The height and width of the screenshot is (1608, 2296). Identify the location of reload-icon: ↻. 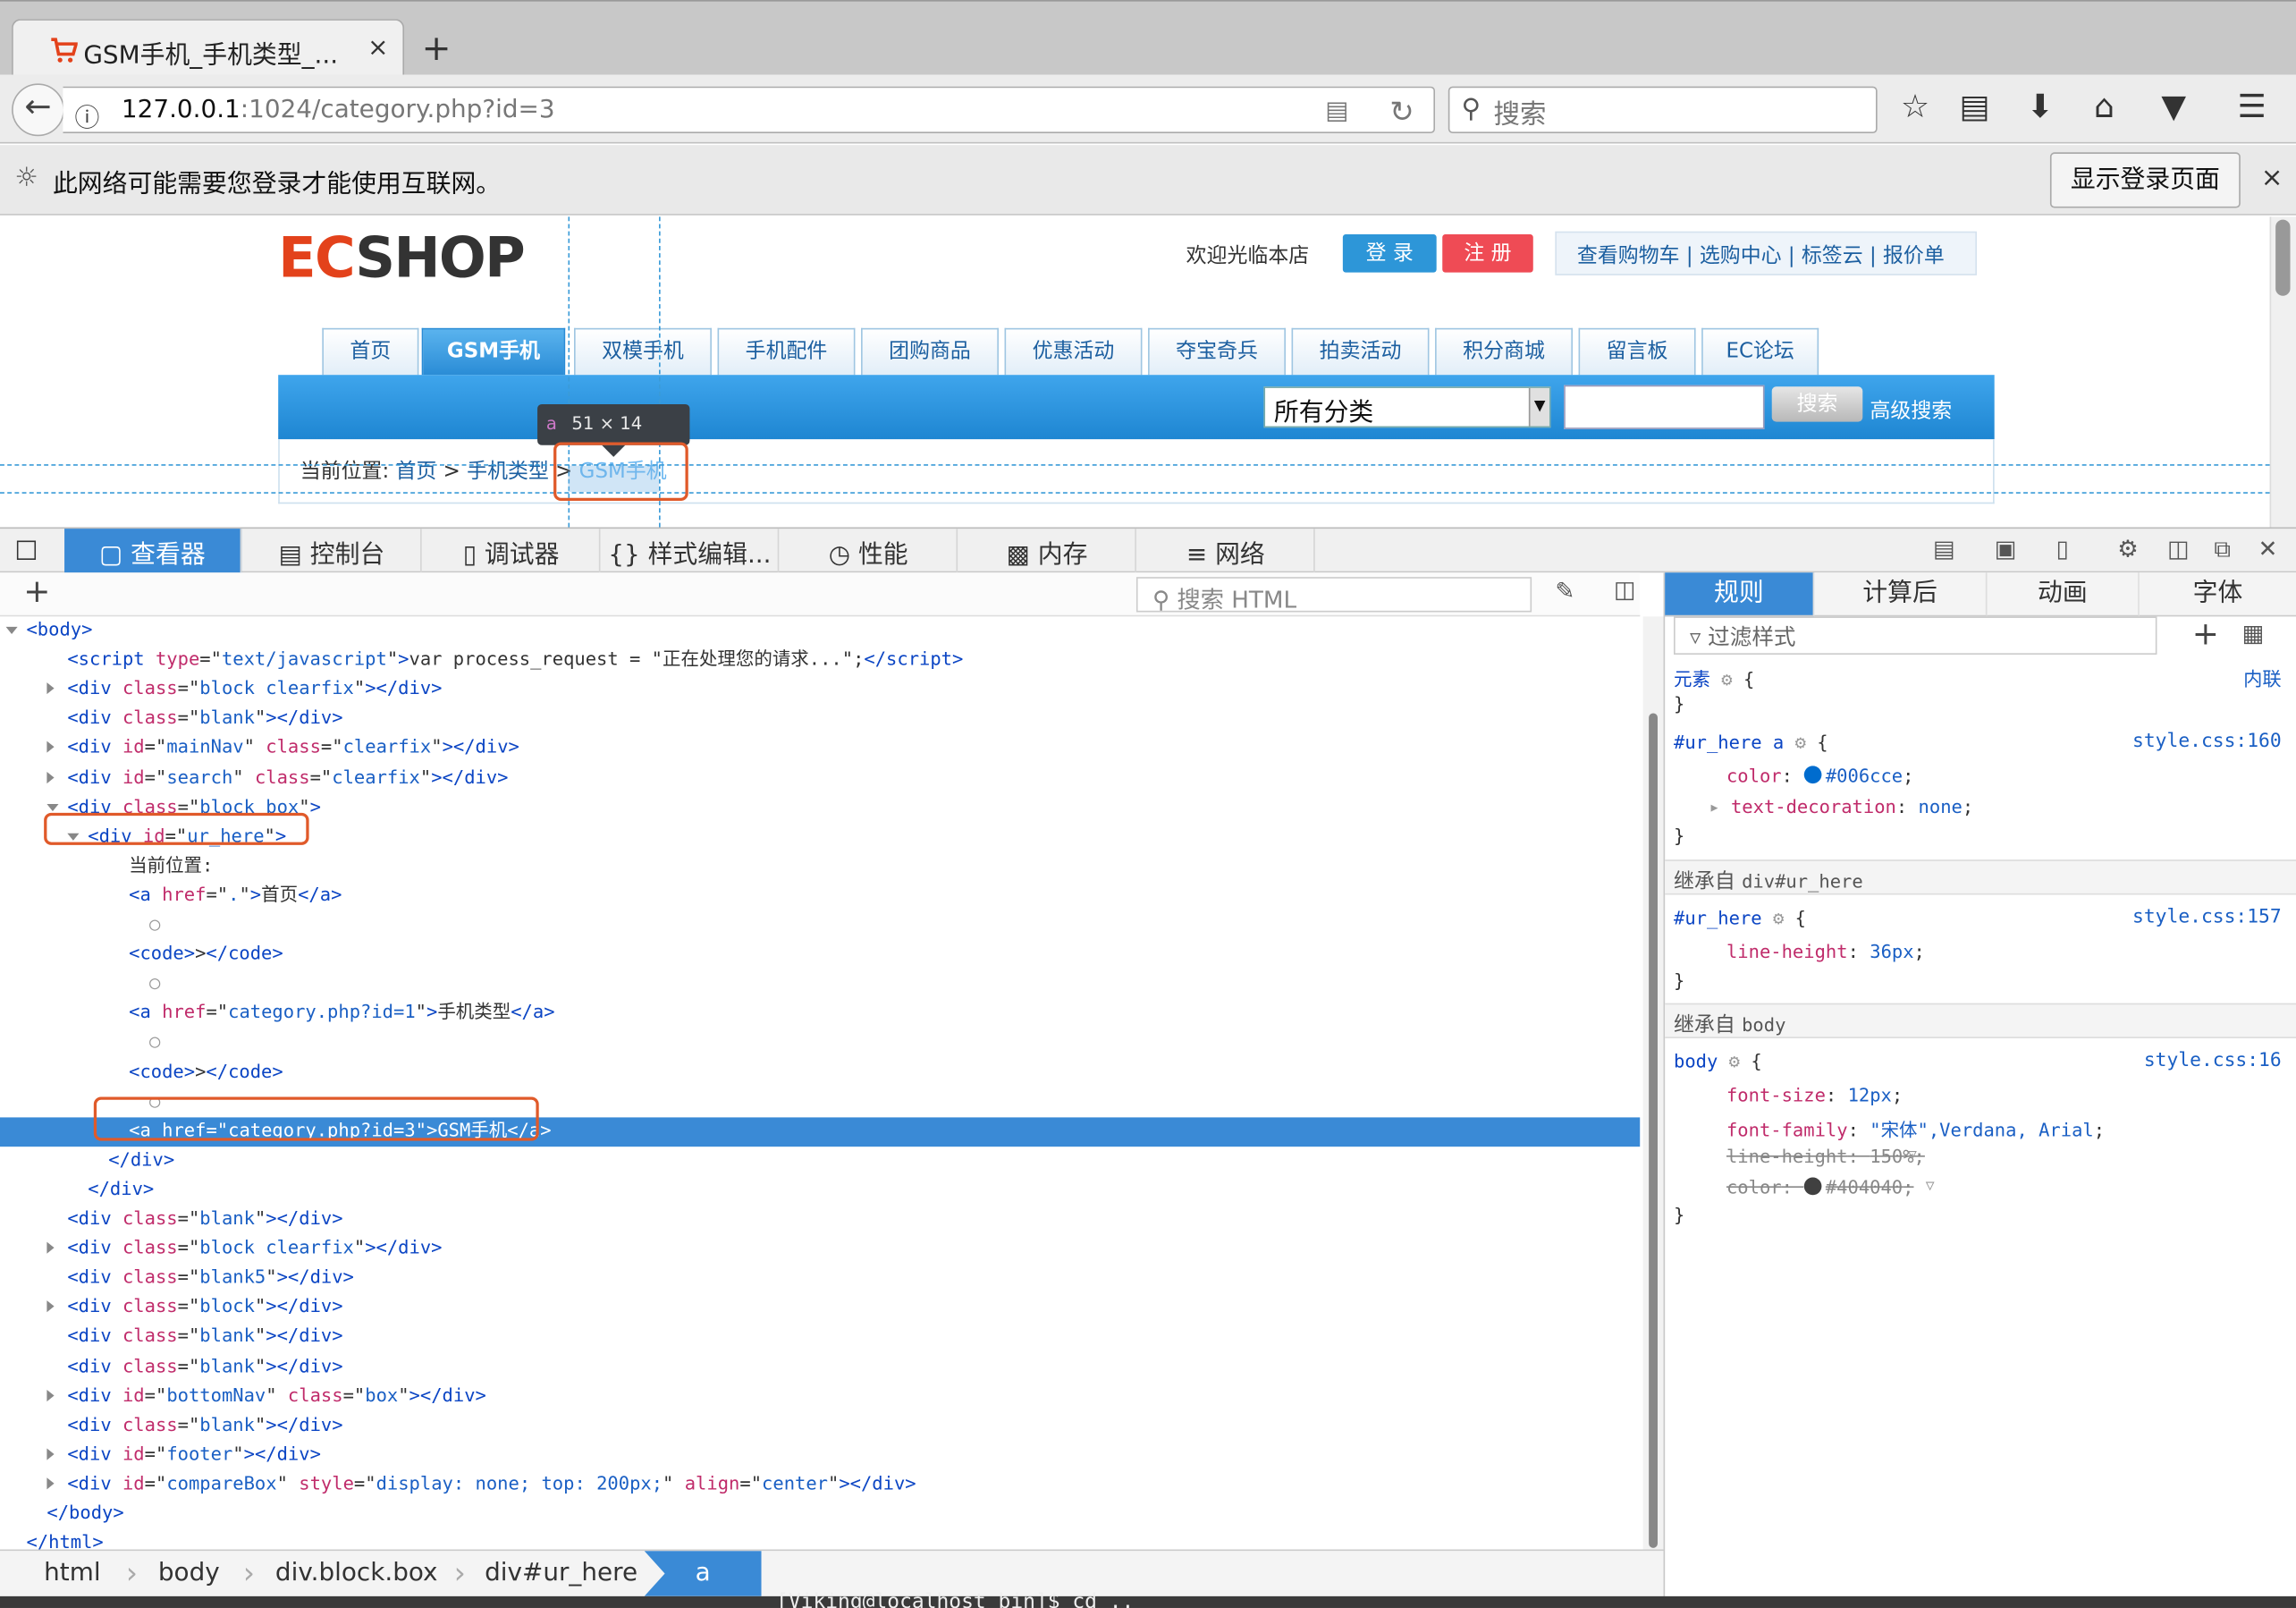
(1401, 112).